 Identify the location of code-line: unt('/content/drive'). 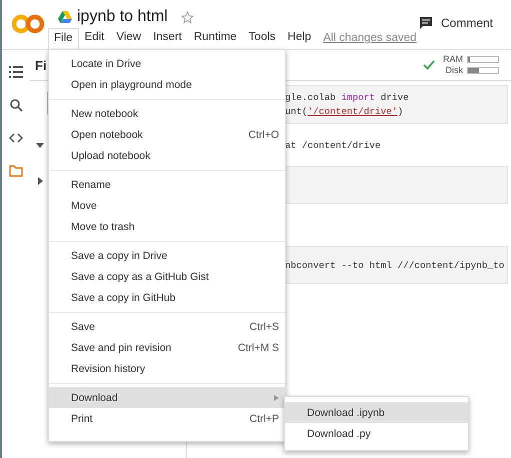
(344, 111).